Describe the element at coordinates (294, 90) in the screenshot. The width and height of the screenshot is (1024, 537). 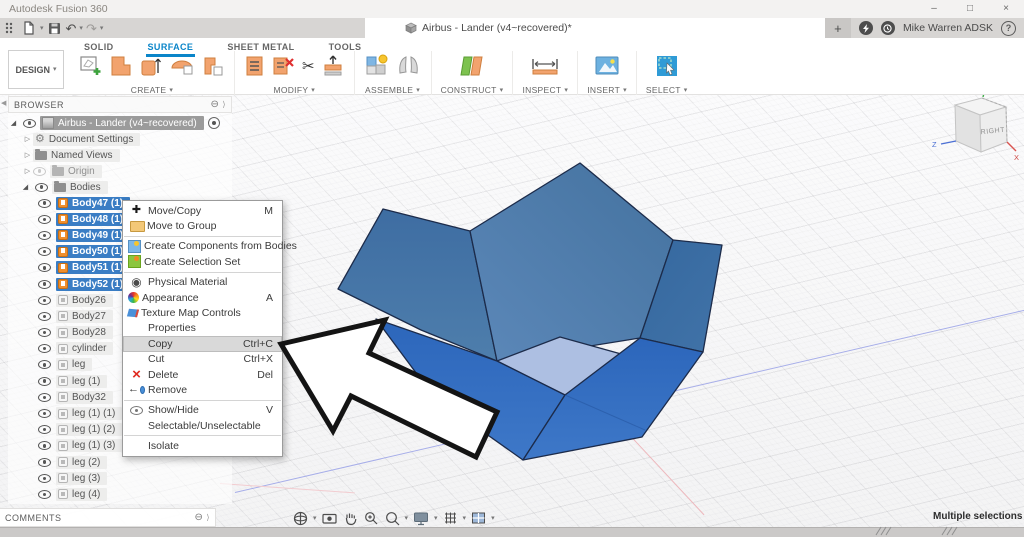
I see `group-label-modify: MODIFY ▾` at that location.